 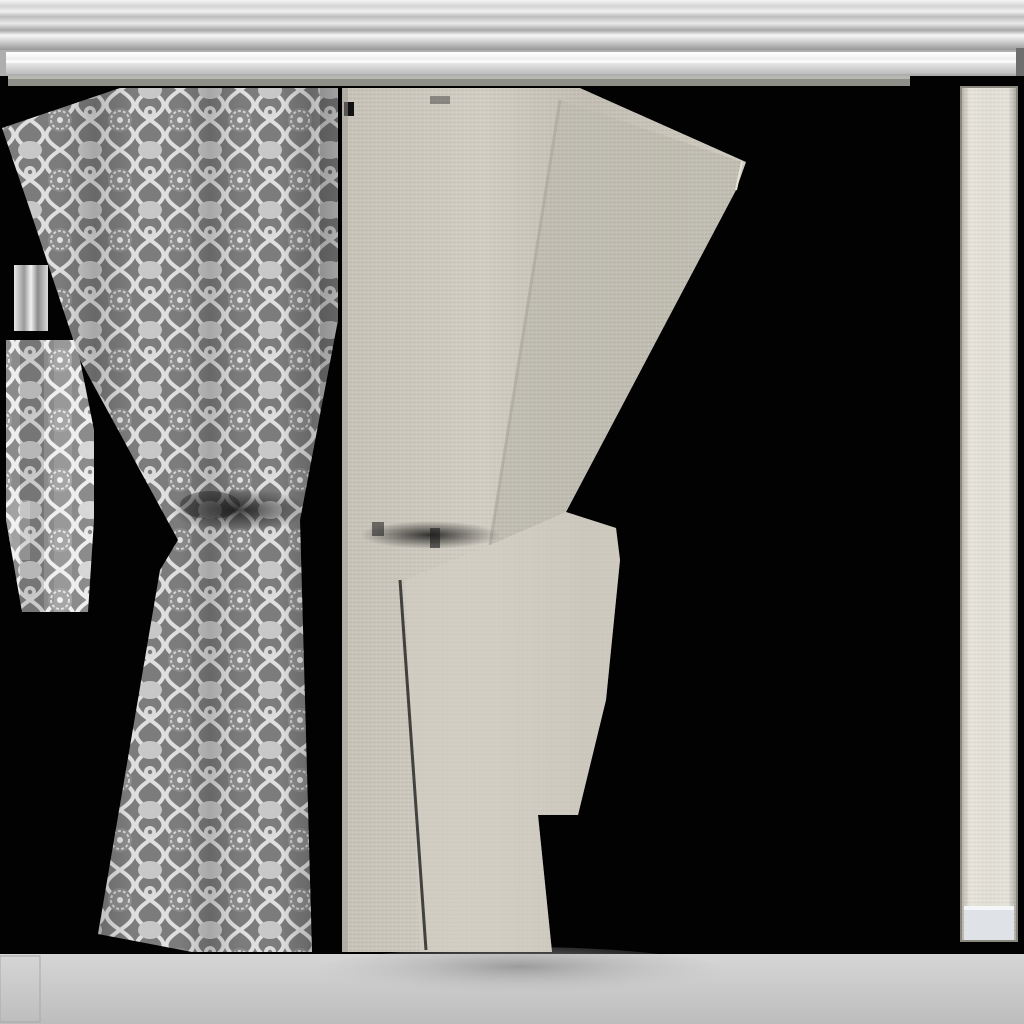 I want to click on rod-texture-piece, so click(x=31, y=298).